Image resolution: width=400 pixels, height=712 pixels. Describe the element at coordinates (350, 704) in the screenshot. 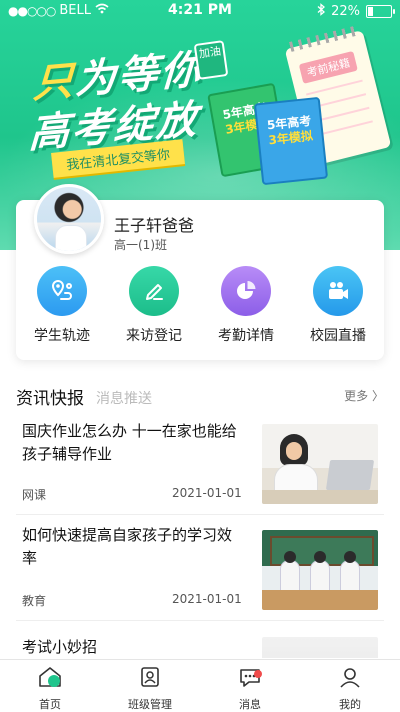

I see `tab-label: 我的` at that location.